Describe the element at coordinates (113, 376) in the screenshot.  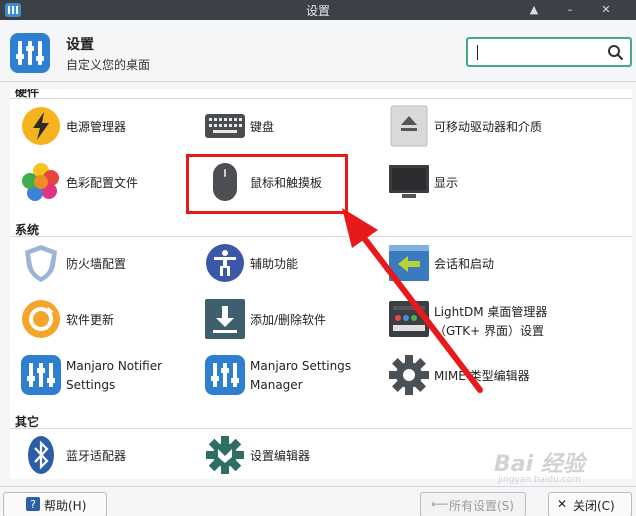
I see `item-manjaro-notifier: Manjaro Notifier Settings` at that location.